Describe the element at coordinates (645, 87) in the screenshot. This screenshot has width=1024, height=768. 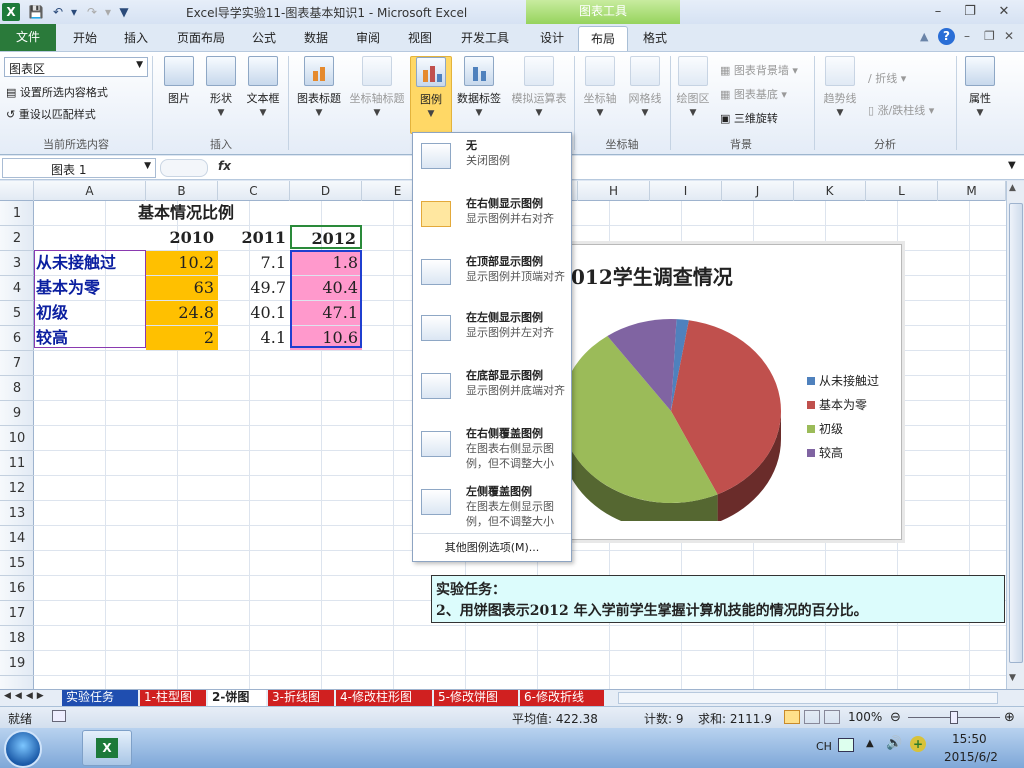
I see `gridlines-button: 网格线 ▼` at that location.